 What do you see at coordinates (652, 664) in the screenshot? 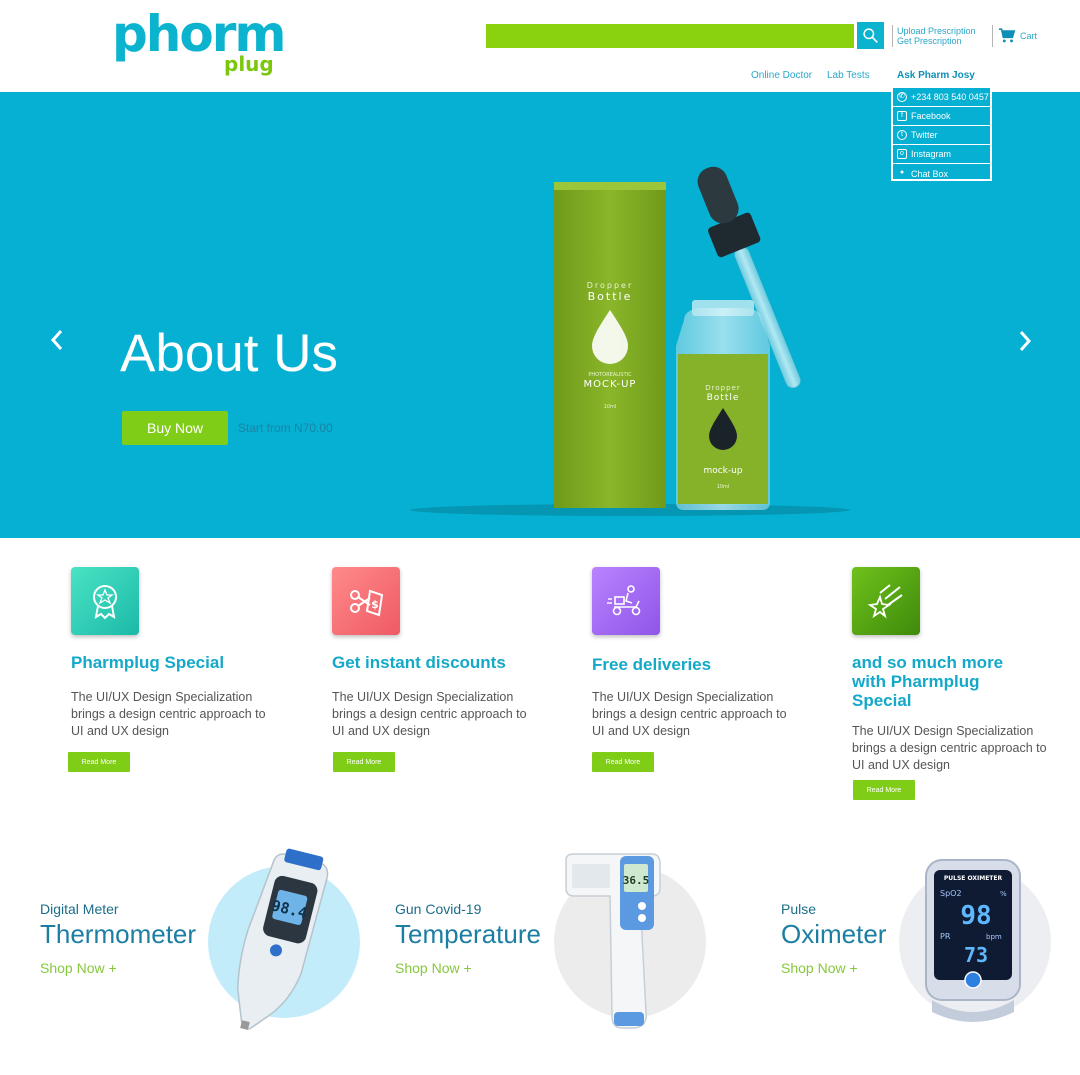
I see `feature-title: Free deliveries` at bounding box center [652, 664].